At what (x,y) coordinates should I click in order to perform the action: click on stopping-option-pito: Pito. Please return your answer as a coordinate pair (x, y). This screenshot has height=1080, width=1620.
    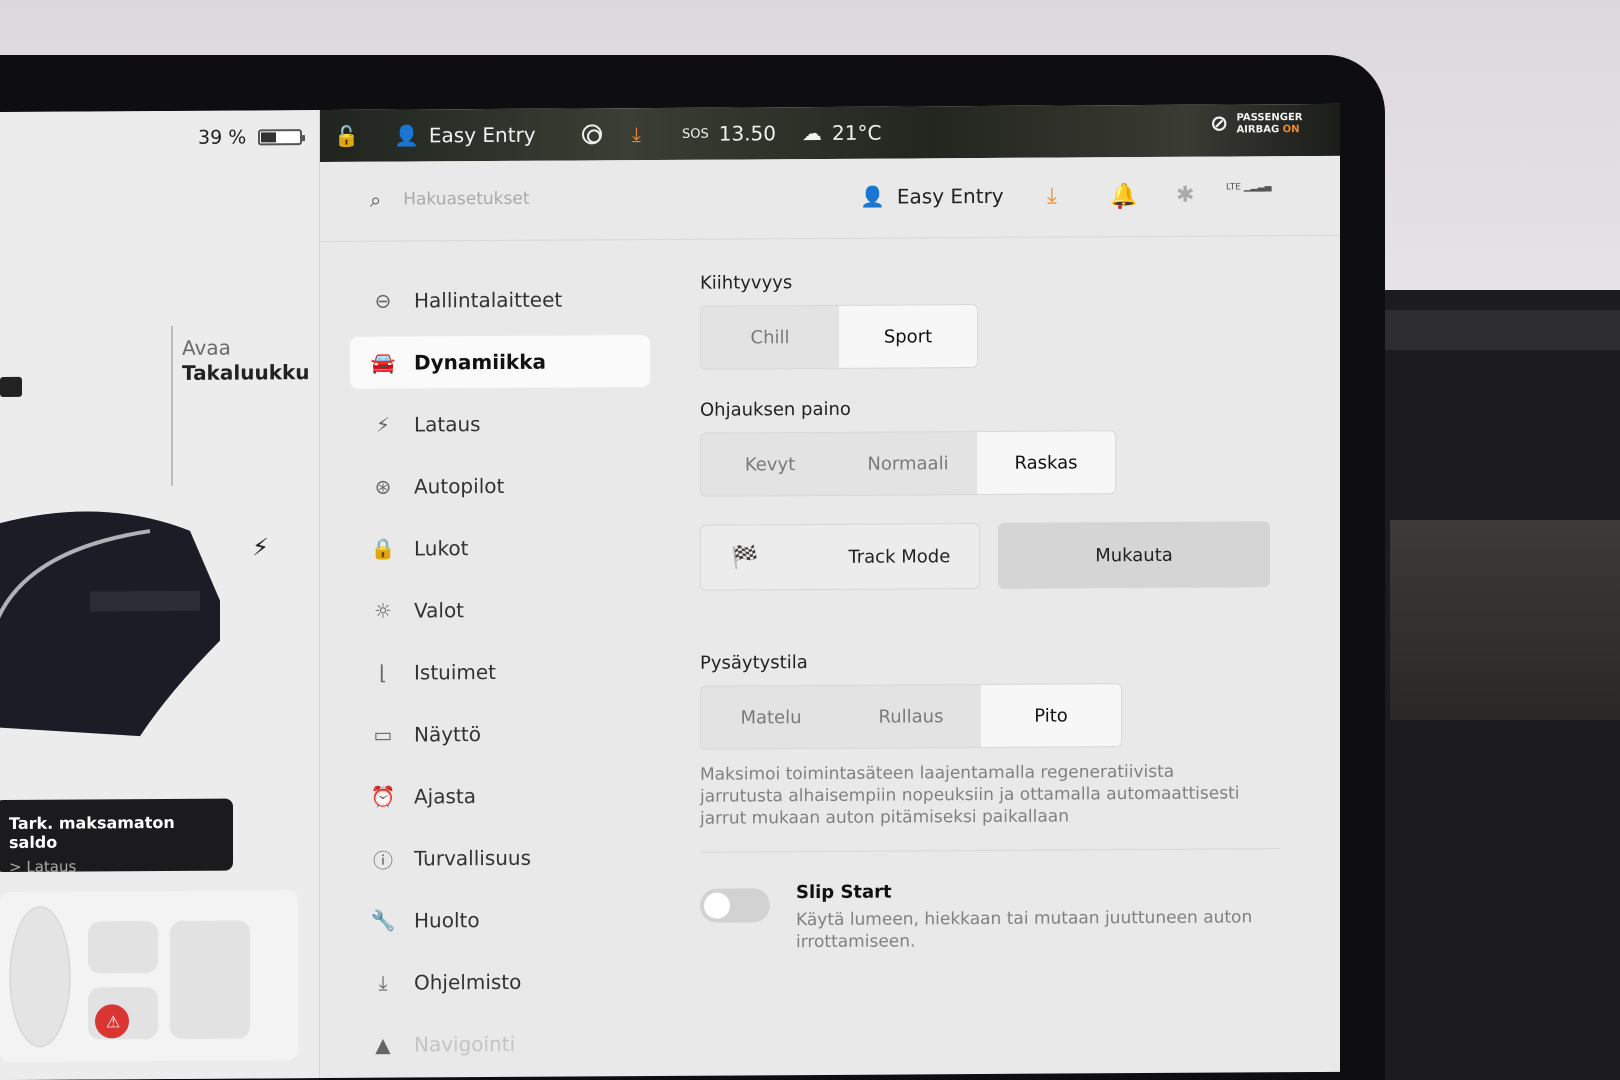
    Looking at the image, I should click on (1051, 716).